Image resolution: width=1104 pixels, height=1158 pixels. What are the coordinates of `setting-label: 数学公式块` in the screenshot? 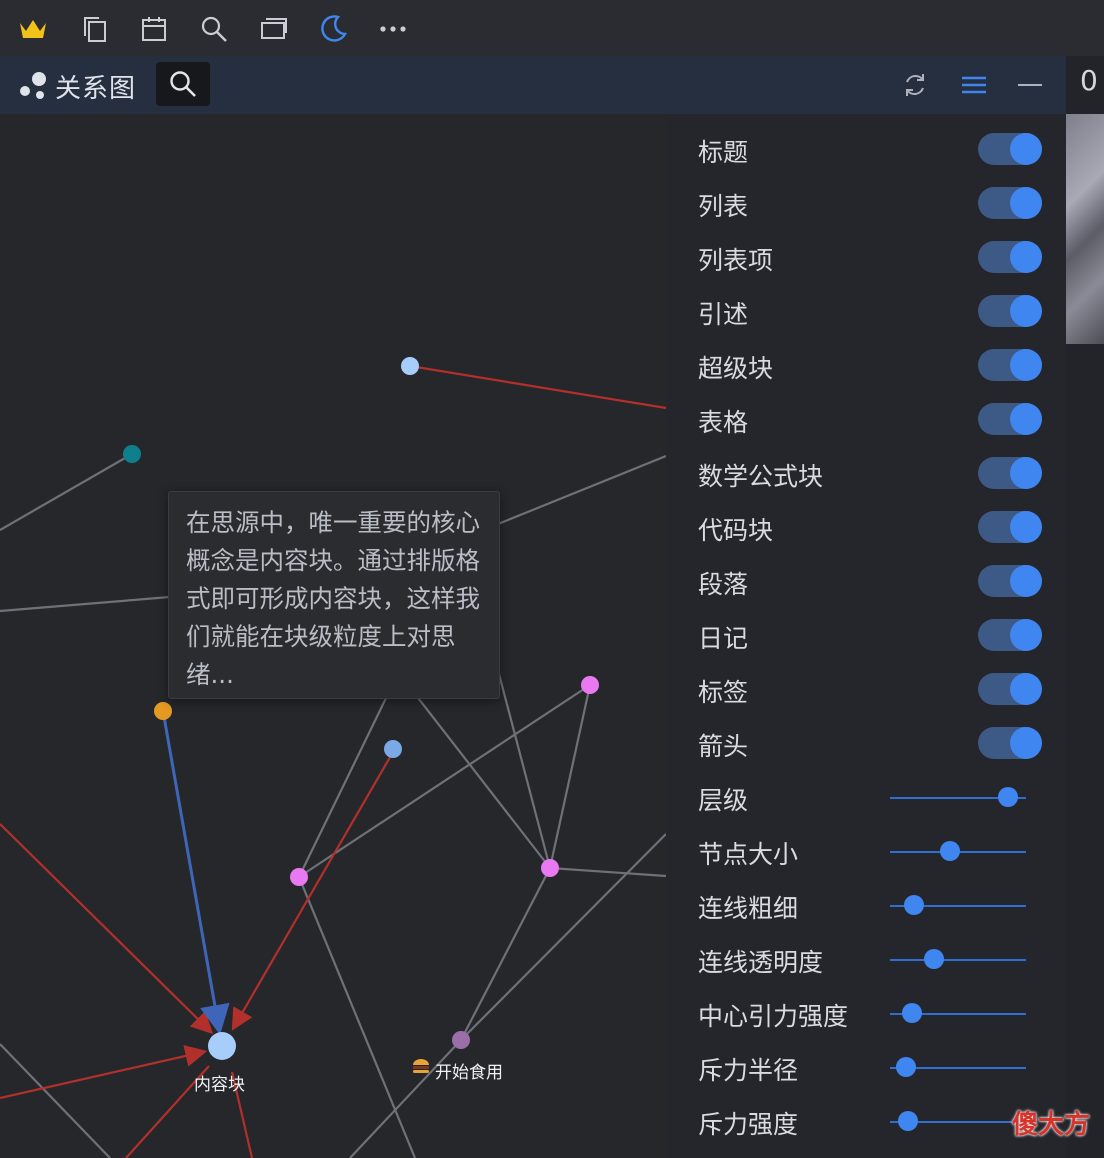 It's located at (761, 476).